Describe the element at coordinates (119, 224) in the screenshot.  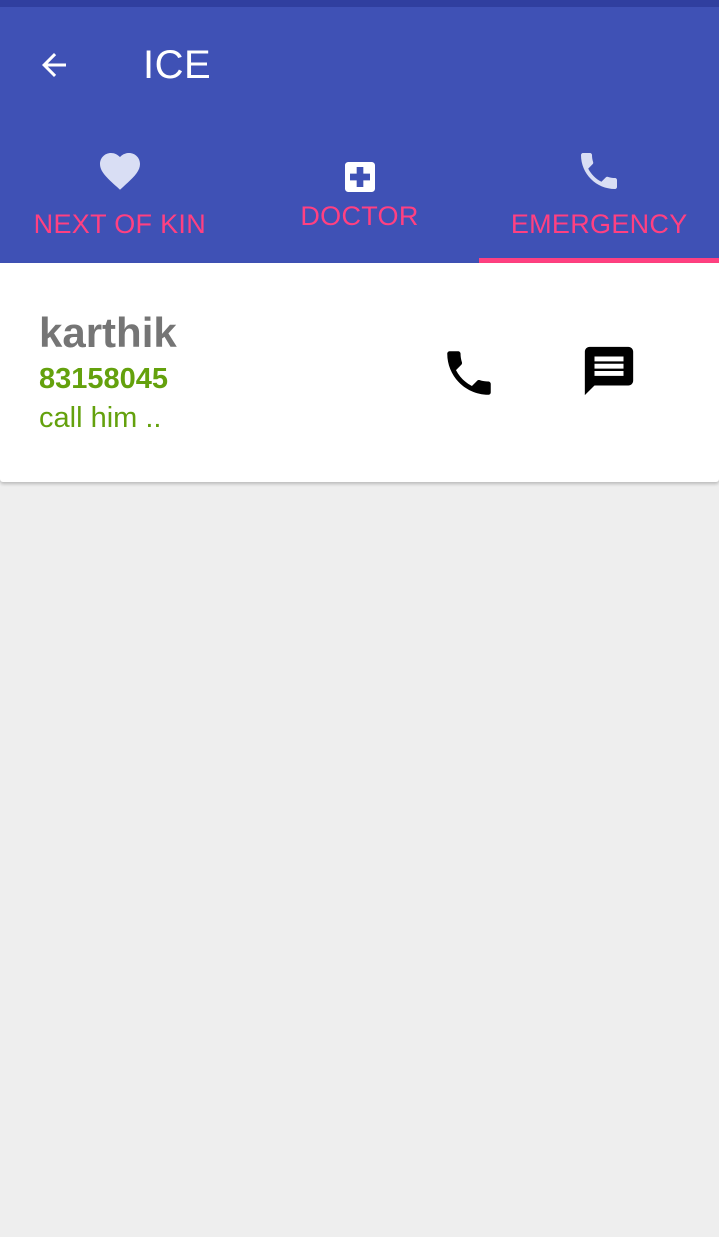
I see `tab-label-next-of-kin: NEXT OF KIN` at that location.